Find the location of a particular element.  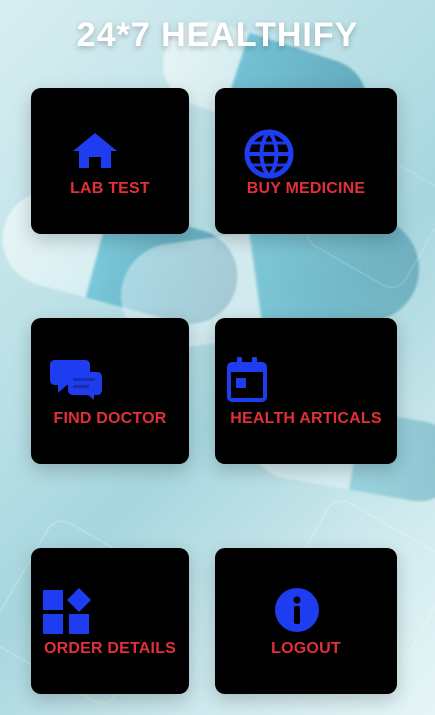

menu-tile-find-doctor: FIND DOCTOR is located at coordinates (110, 391).